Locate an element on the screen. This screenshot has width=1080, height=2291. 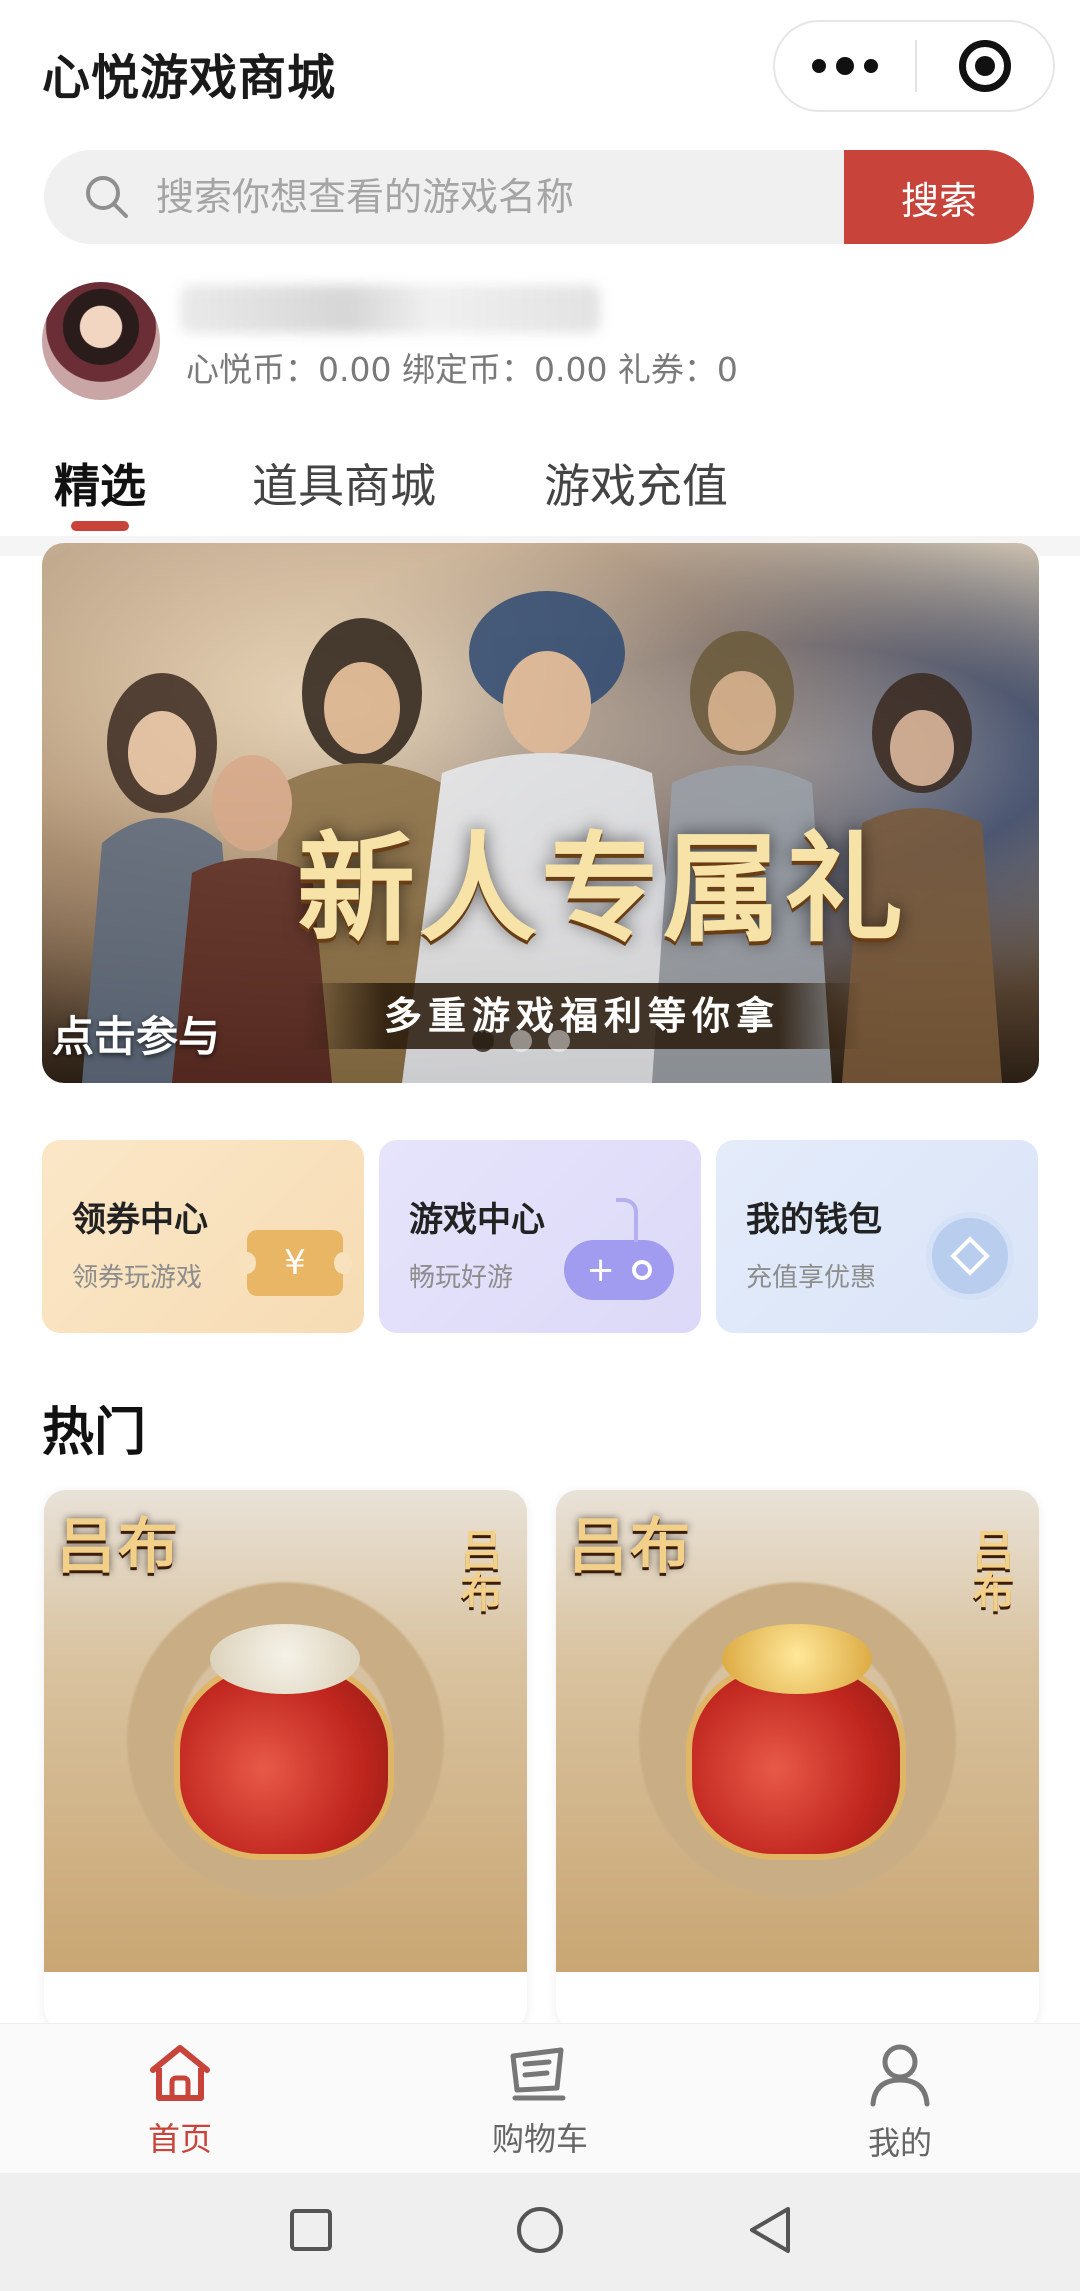
close-mini-program-button is located at coordinates (985, 66).